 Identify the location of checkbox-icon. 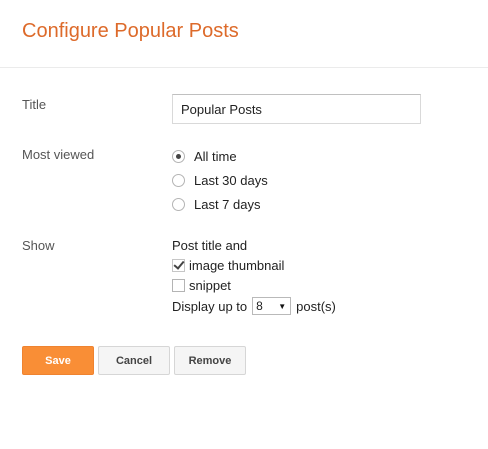
(178, 285).